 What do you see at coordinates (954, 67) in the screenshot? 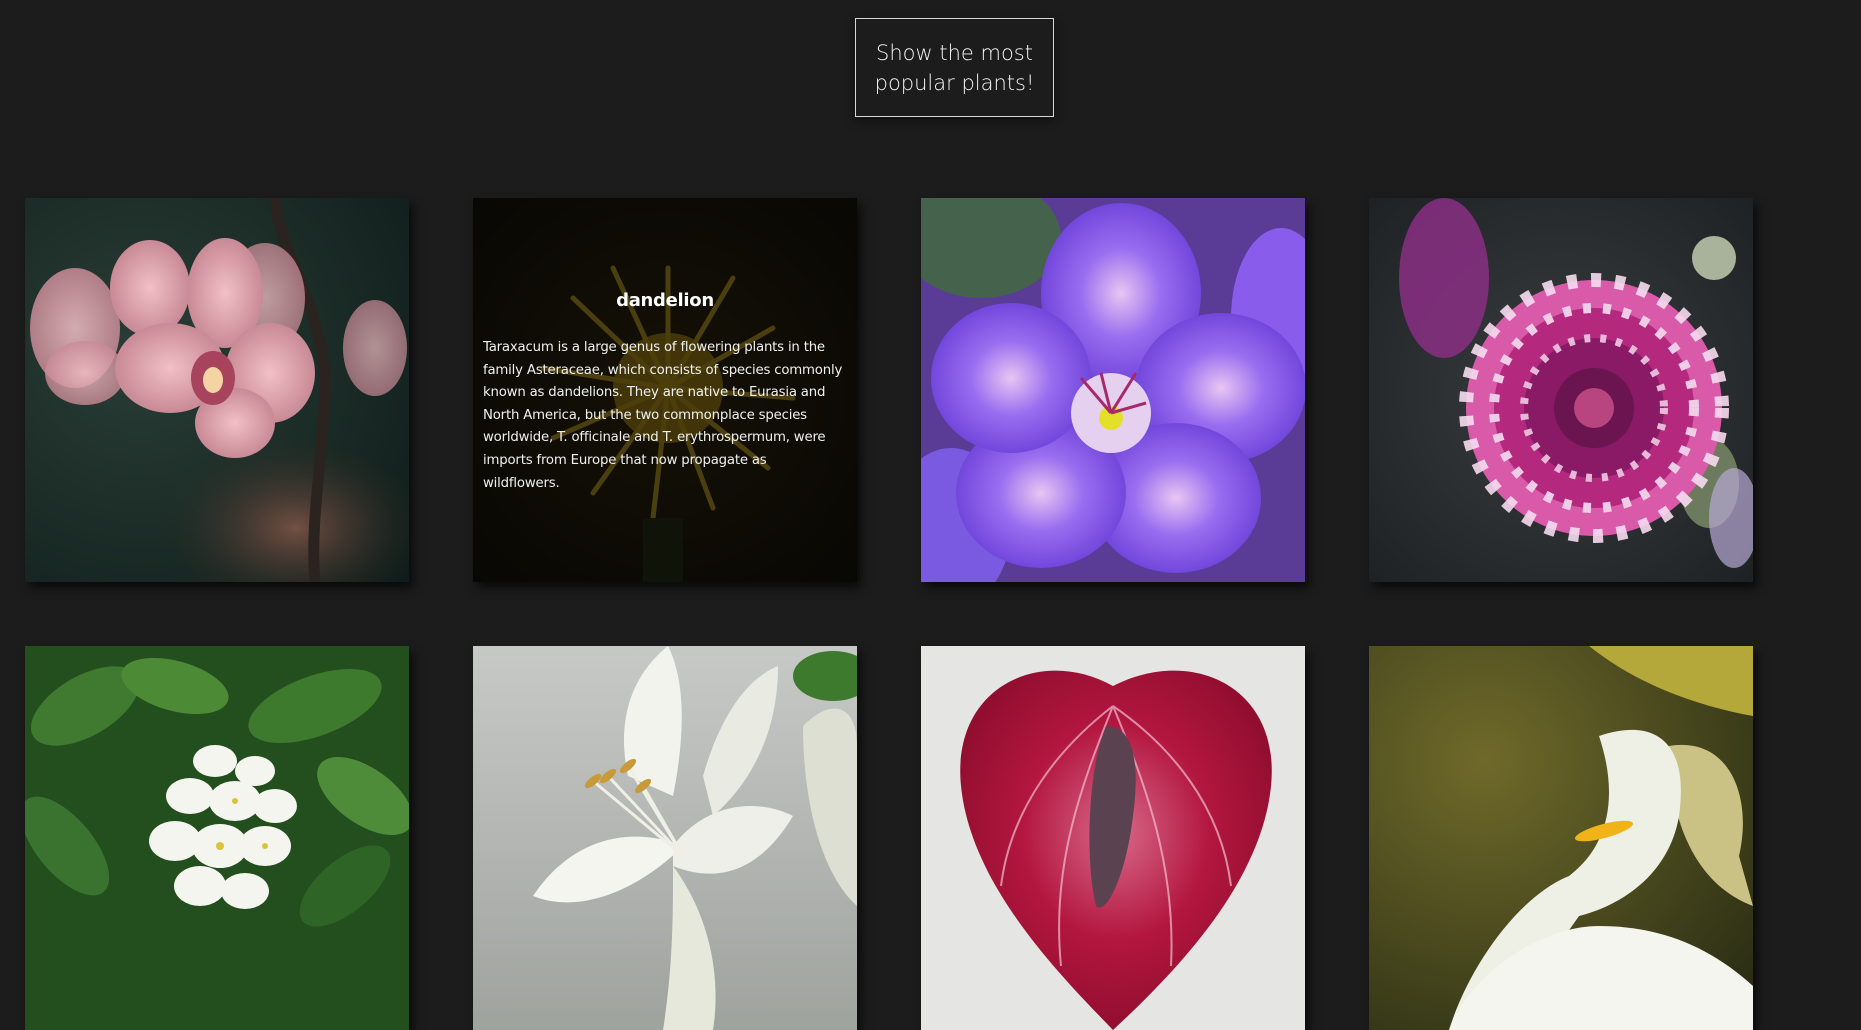
I see `show-popular-plants-button: Show the most popular plants!` at bounding box center [954, 67].